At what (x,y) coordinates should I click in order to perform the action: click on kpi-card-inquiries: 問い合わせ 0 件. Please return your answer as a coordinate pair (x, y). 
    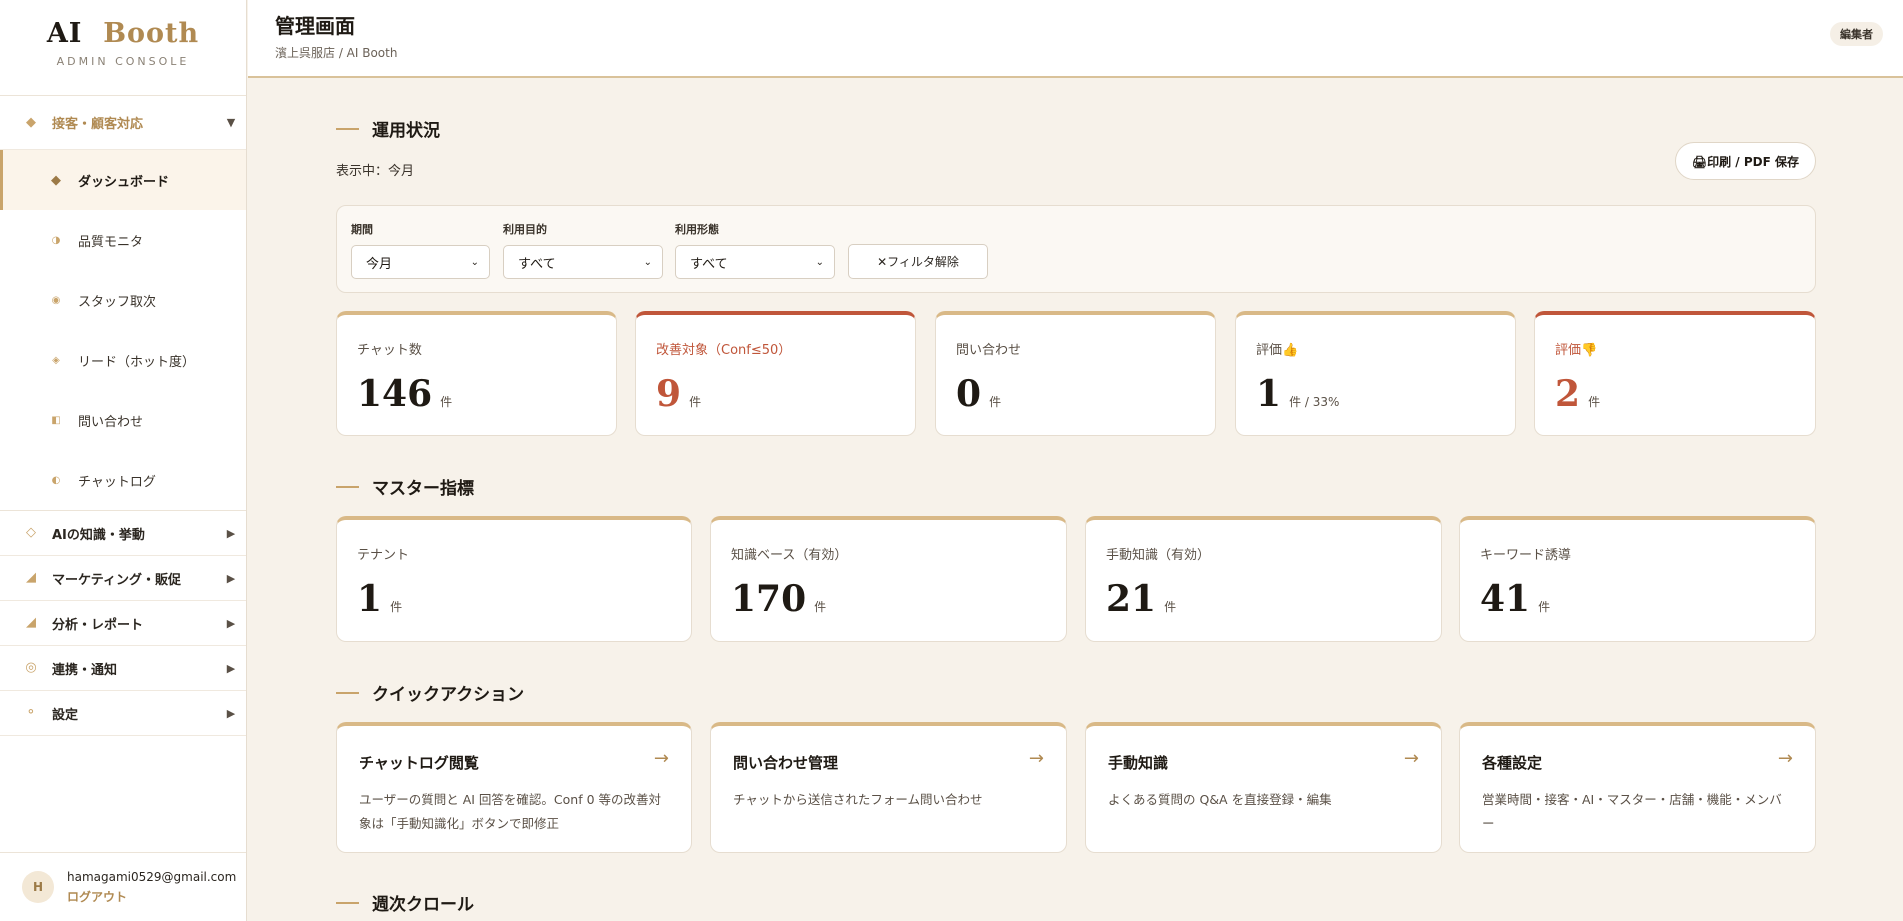
    Looking at the image, I should click on (1075, 373).